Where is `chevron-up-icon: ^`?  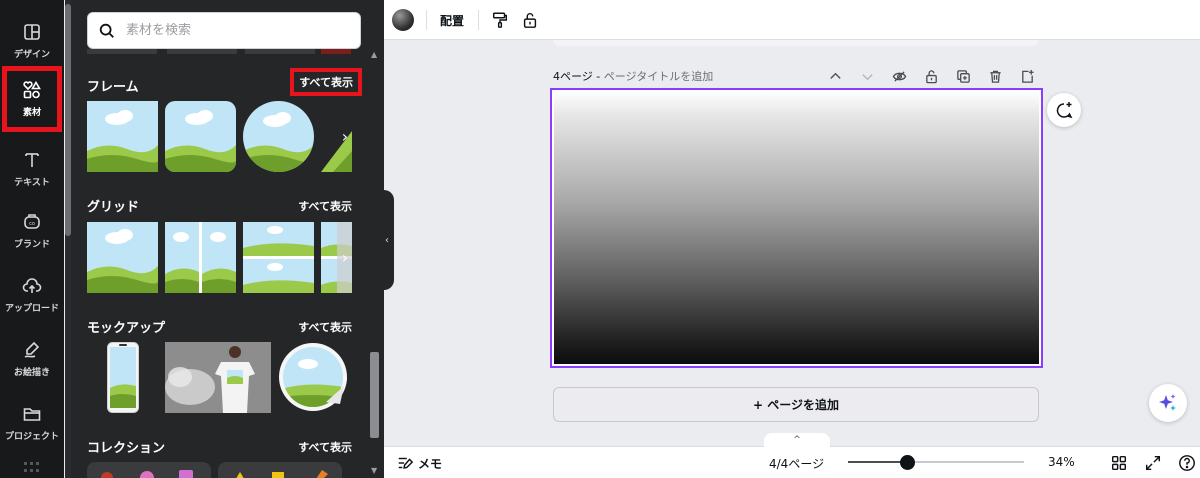 chevron-up-icon: ^ is located at coordinates (797, 440).